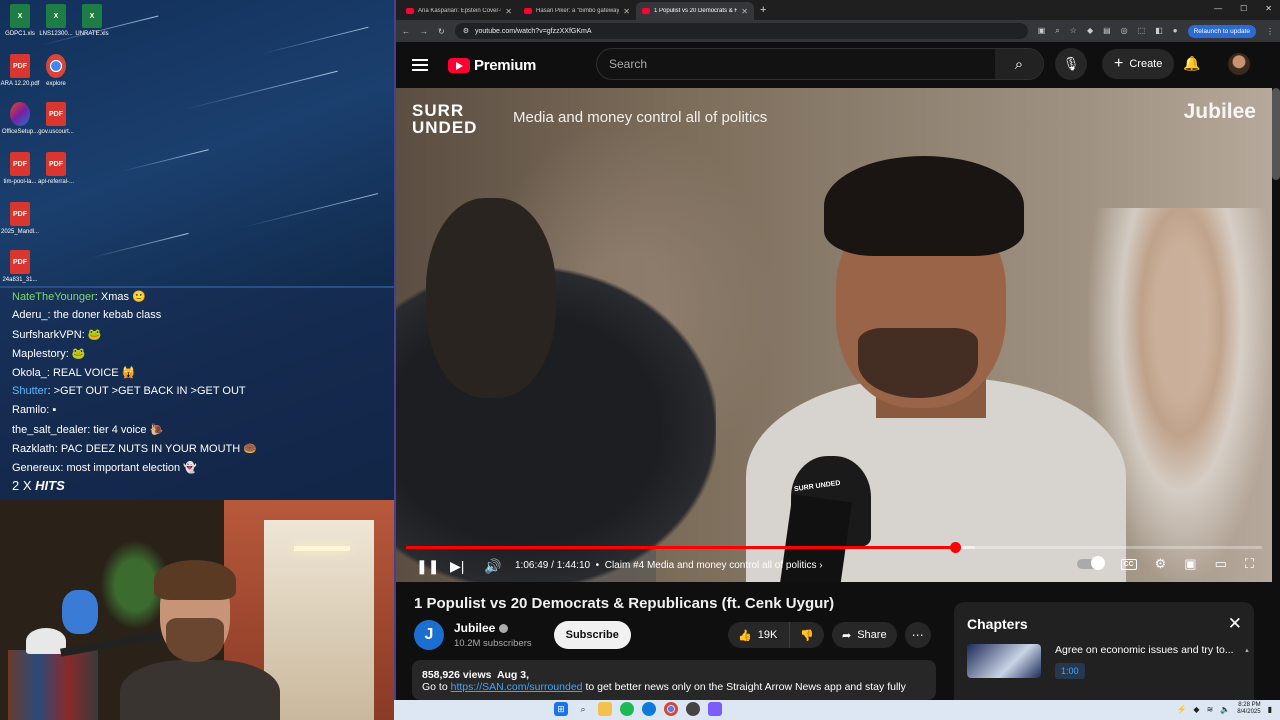  I want to click on voice-search-icon: 🎙, so click(1071, 64).